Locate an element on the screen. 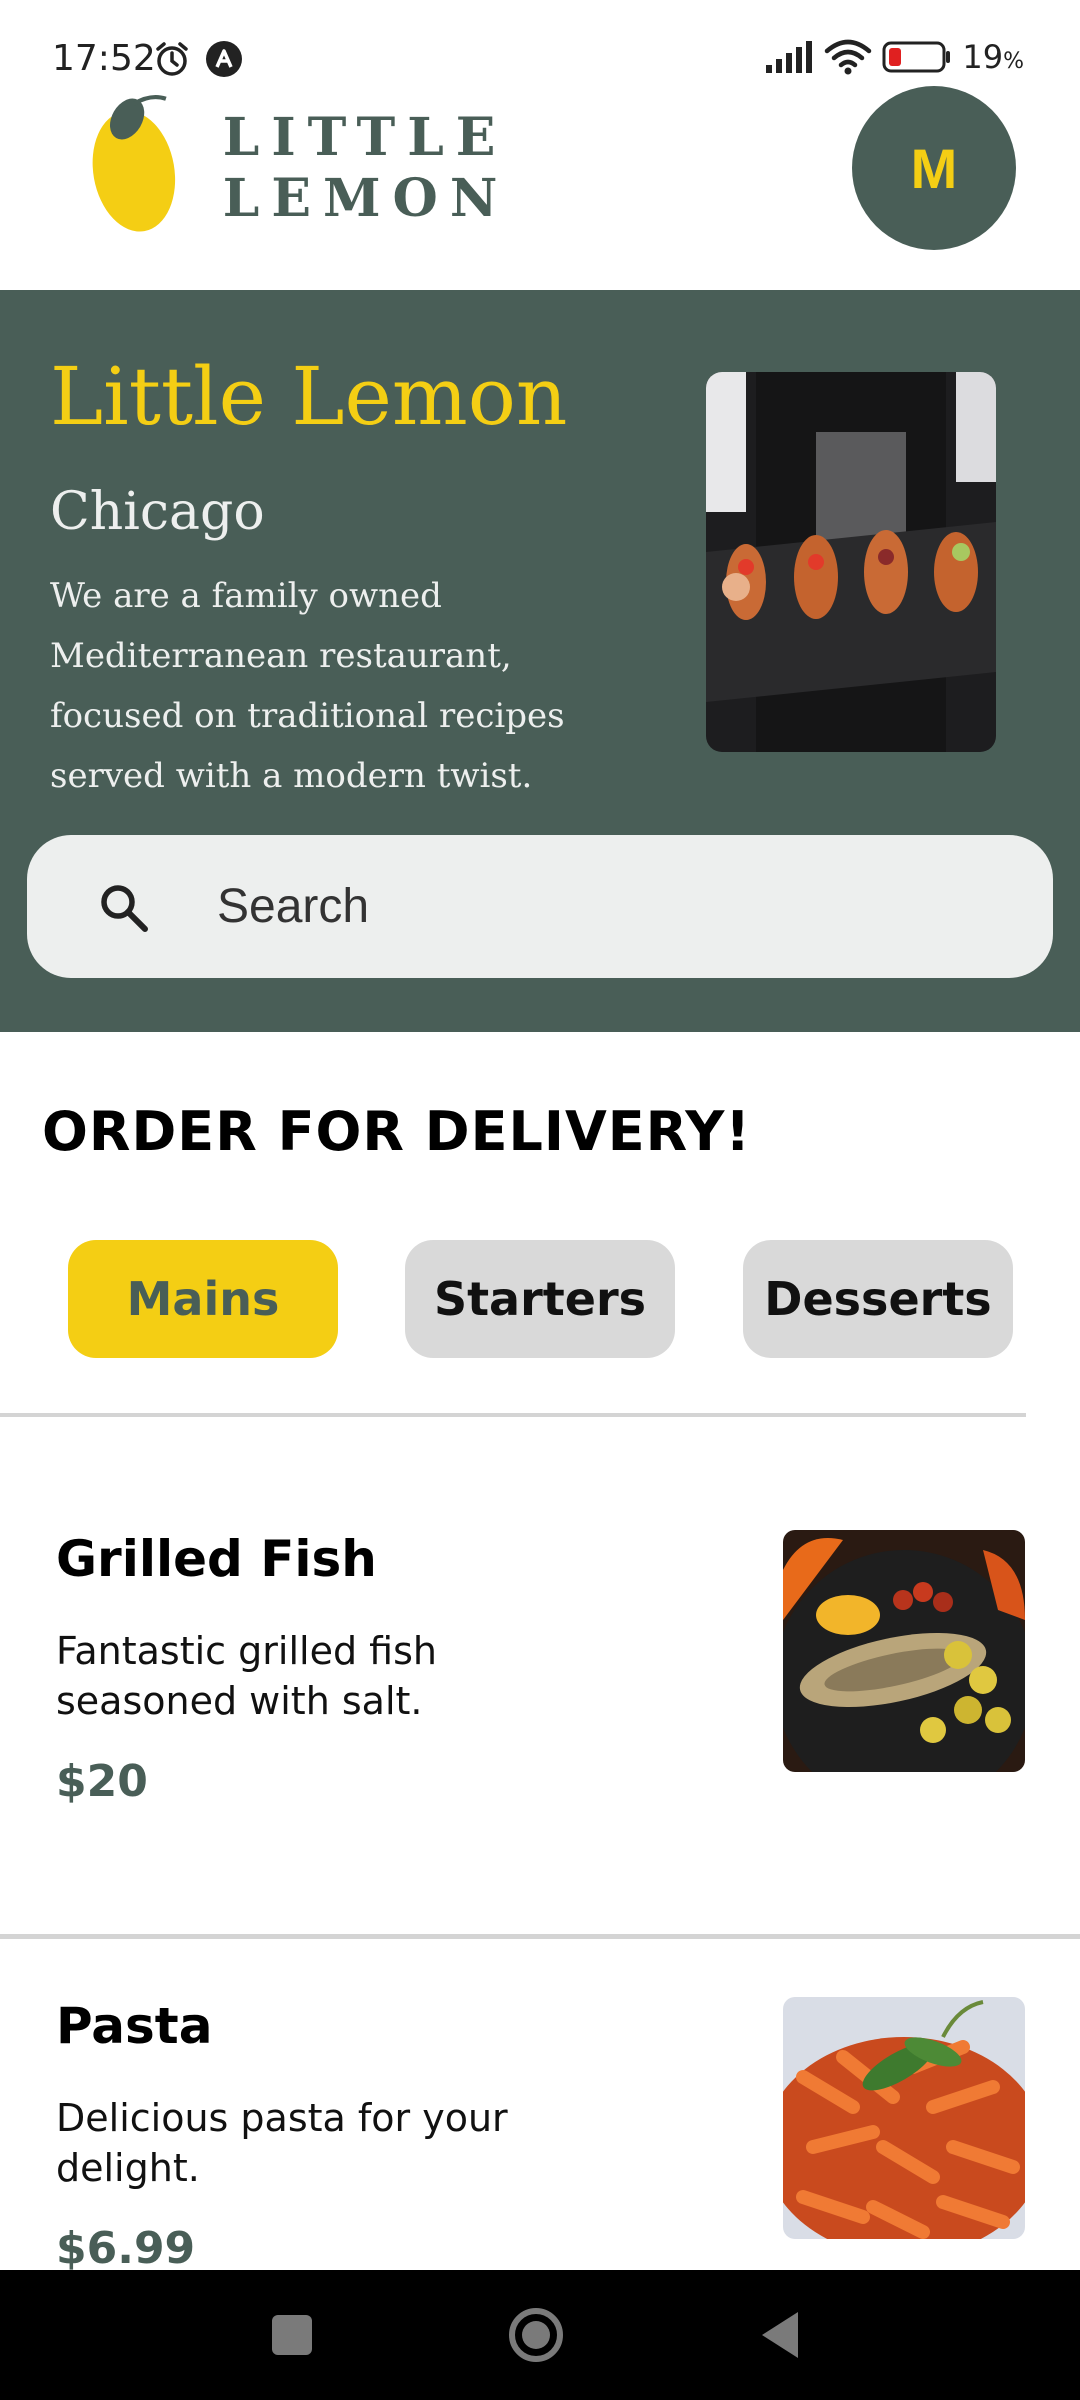  notification-icon is located at coordinates (224, 59).